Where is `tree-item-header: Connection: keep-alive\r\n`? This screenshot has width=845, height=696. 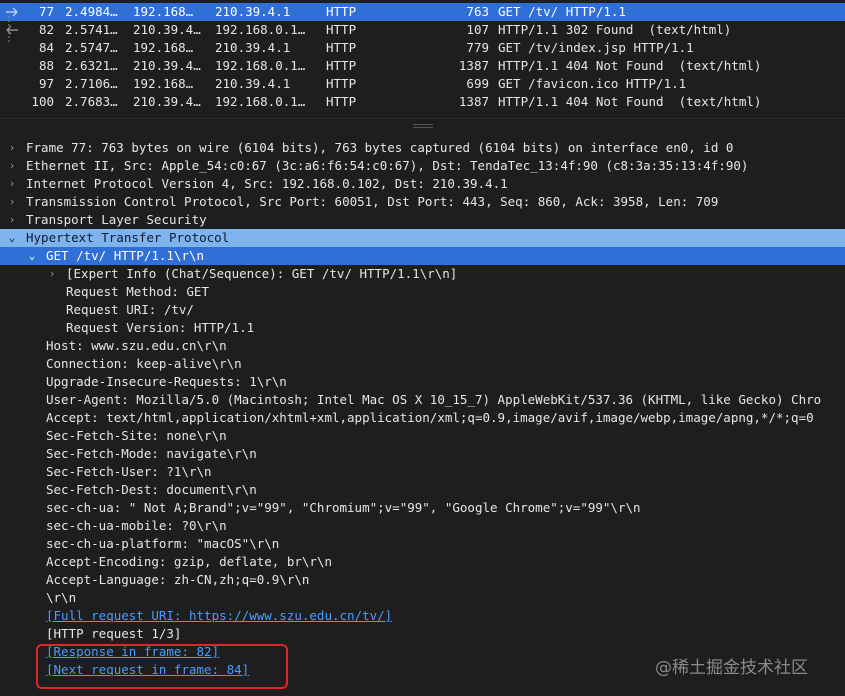 tree-item-header: Connection: keep-alive\r\n is located at coordinates (422, 364).